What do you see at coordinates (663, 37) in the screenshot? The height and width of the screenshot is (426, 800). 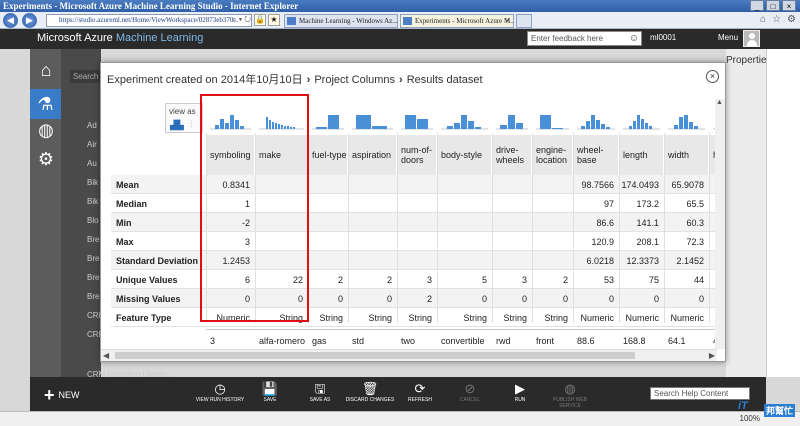 I see `user-name: ml0001` at bounding box center [663, 37].